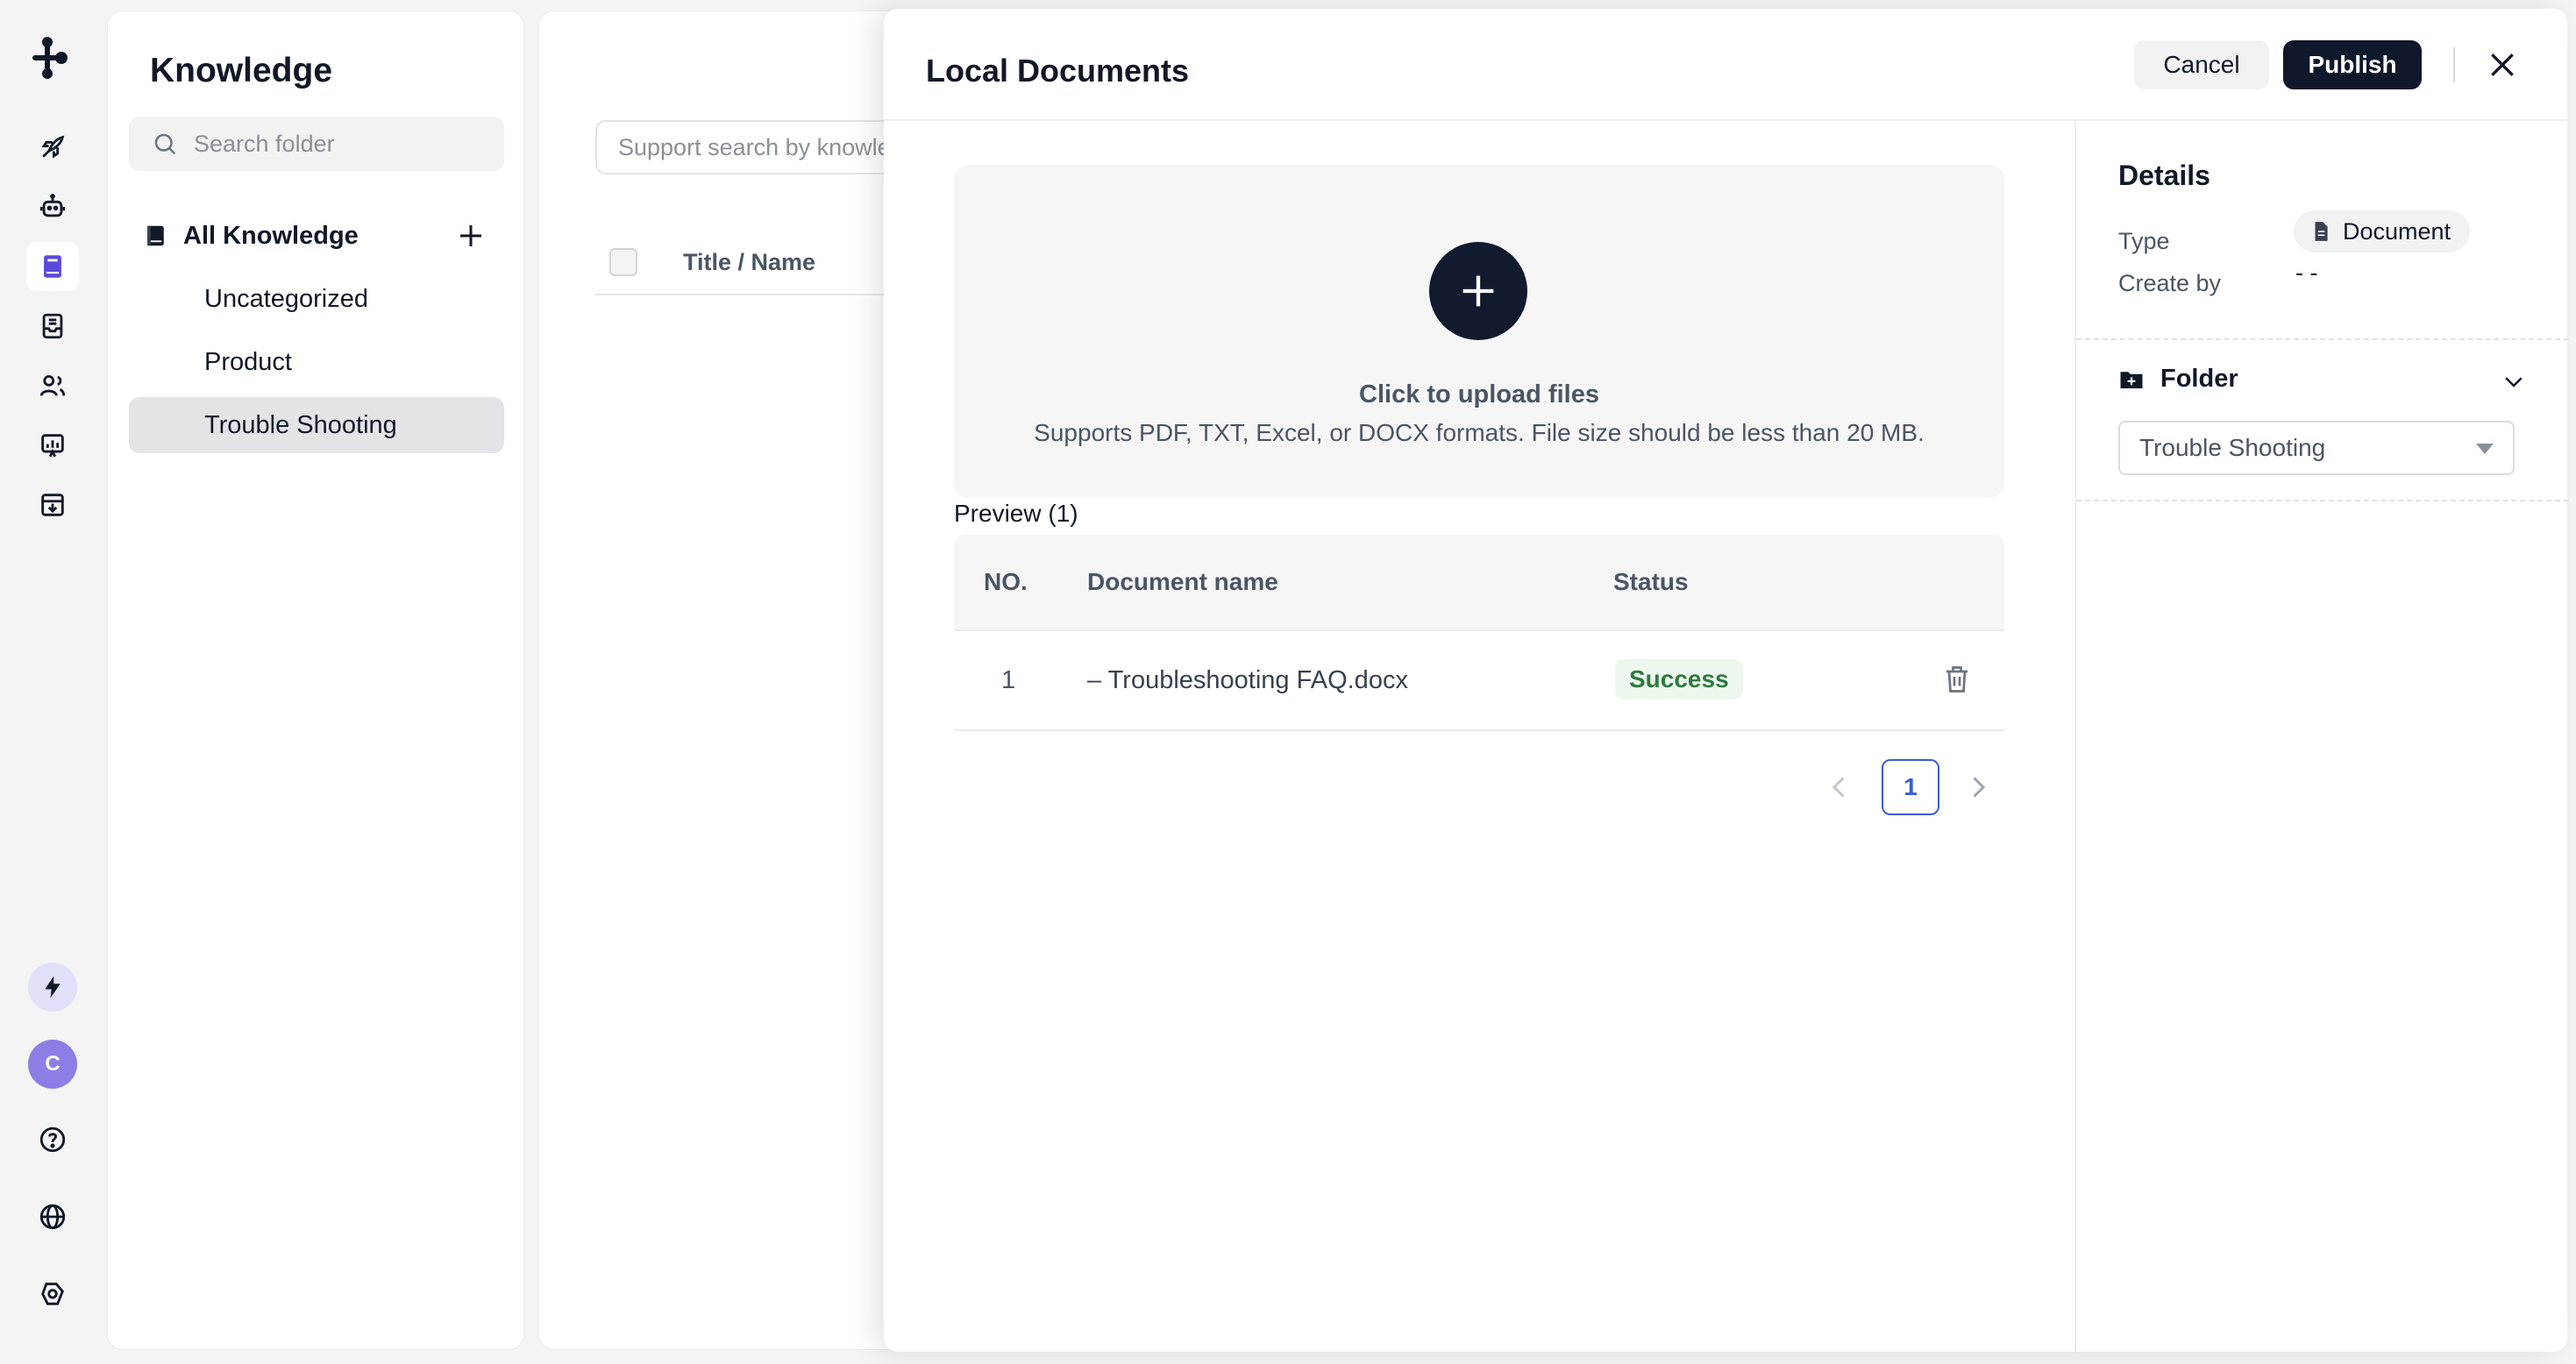 The height and width of the screenshot is (1364, 2576). Describe the element at coordinates (286, 299) in the screenshot. I see `folder-label: Uncategorized` at that location.